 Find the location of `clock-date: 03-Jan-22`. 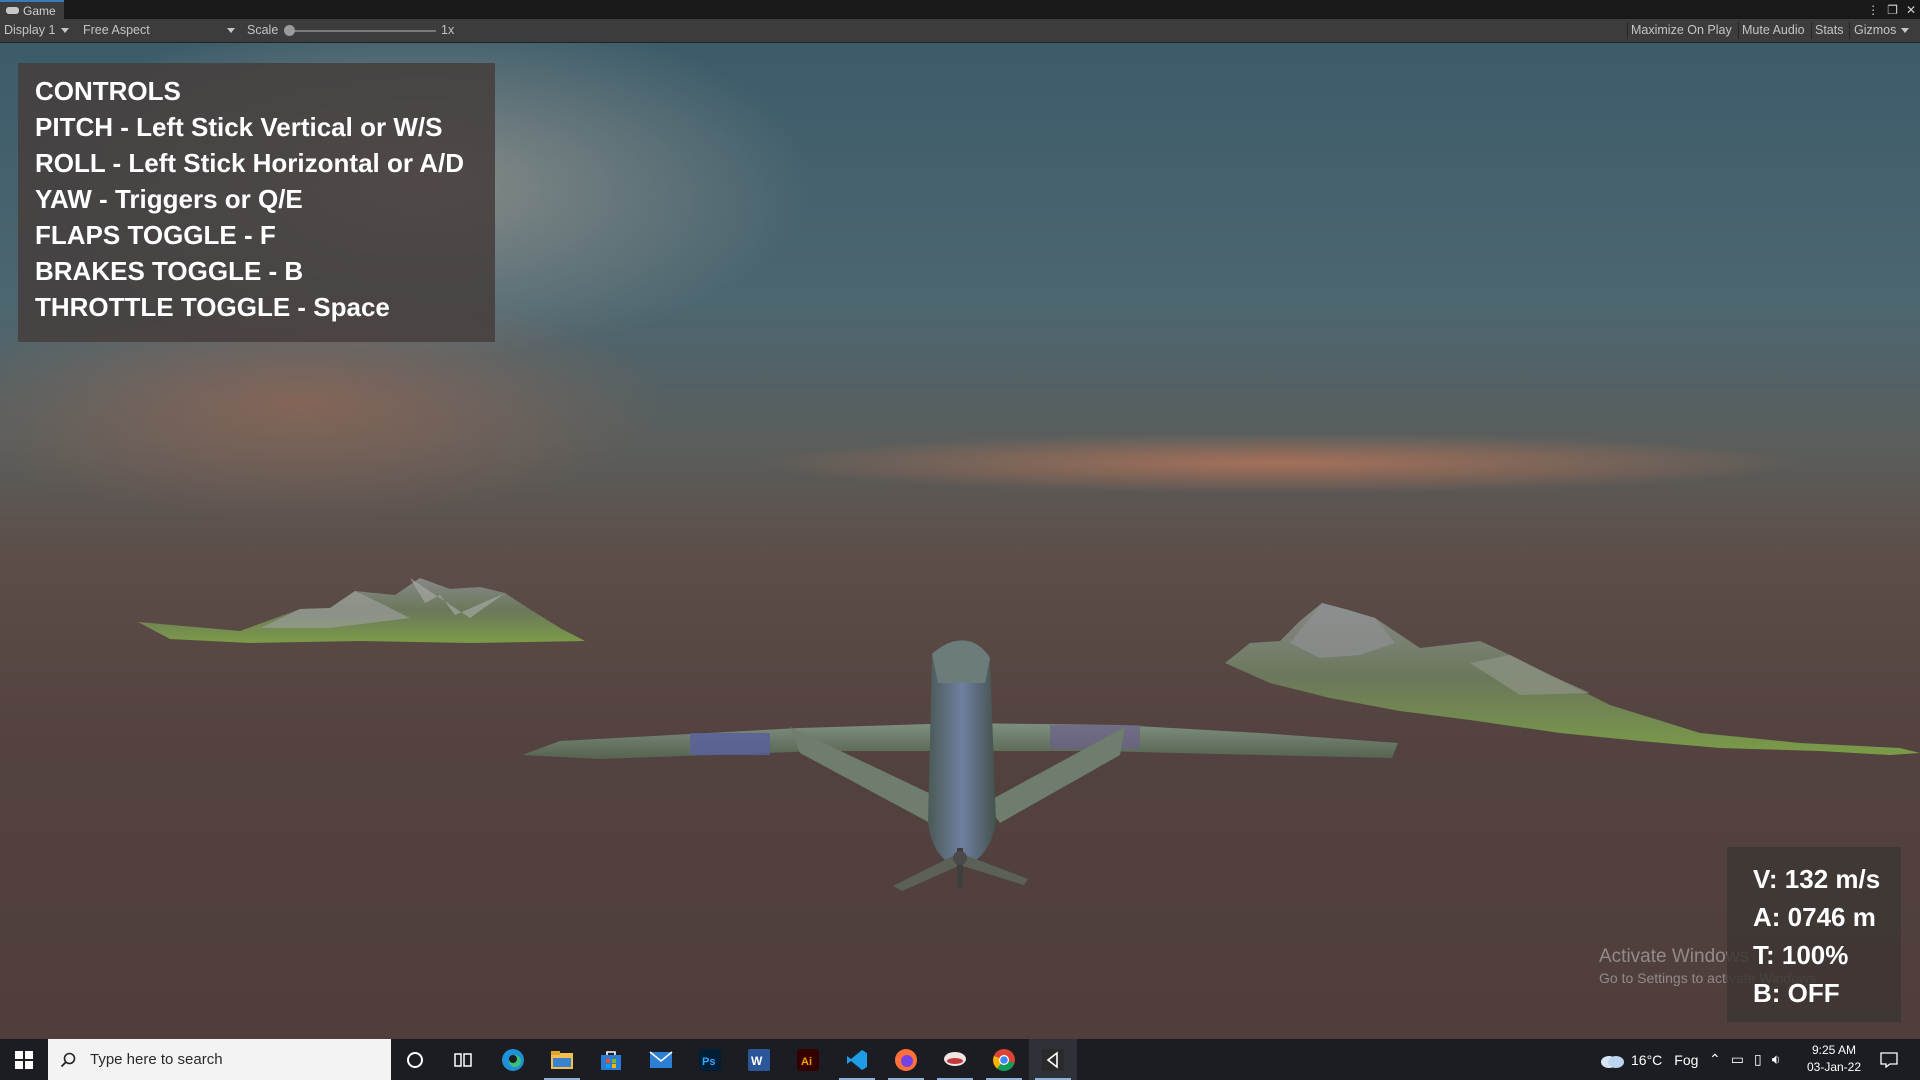

clock-date: 03-Jan-22 is located at coordinates (1834, 1067).